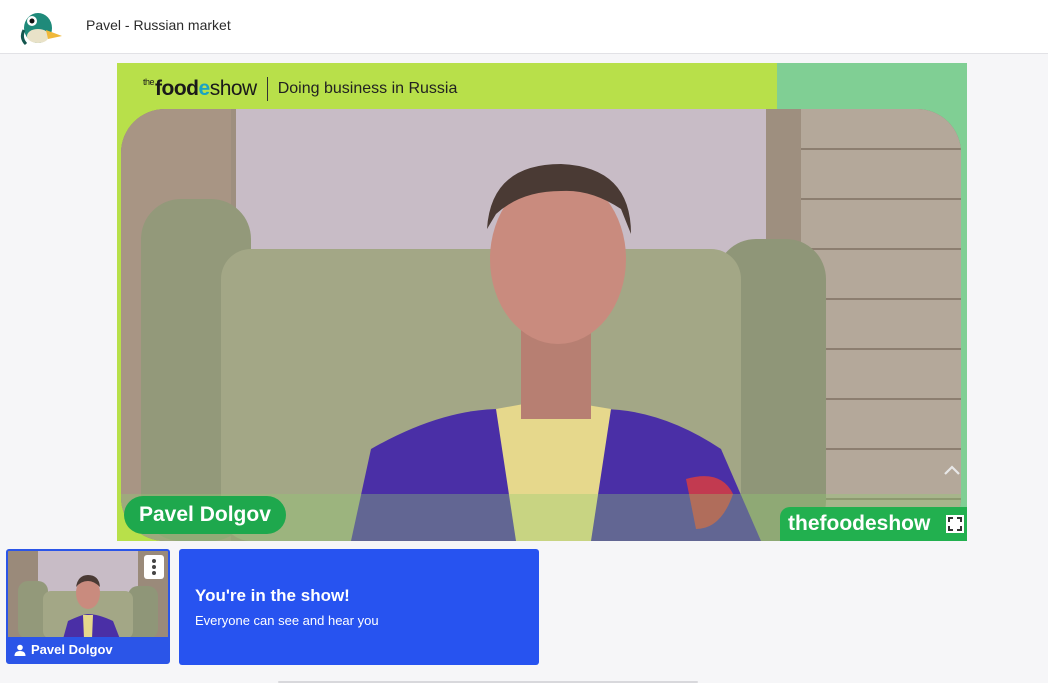 The width and height of the screenshot is (1048, 683). I want to click on duck-logo-icon, so click(41, 26).